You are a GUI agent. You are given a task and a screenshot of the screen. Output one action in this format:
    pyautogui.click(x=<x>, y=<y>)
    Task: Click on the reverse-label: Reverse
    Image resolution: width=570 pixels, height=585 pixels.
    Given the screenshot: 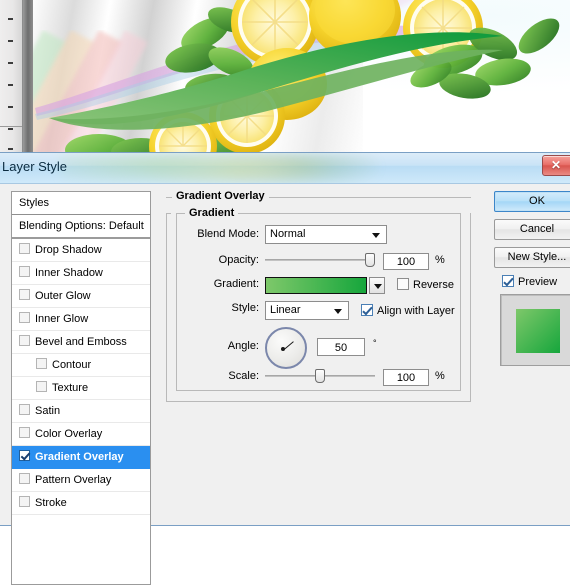 What is the action you would take?
    pyautogui.click(x=433, y=285)
    